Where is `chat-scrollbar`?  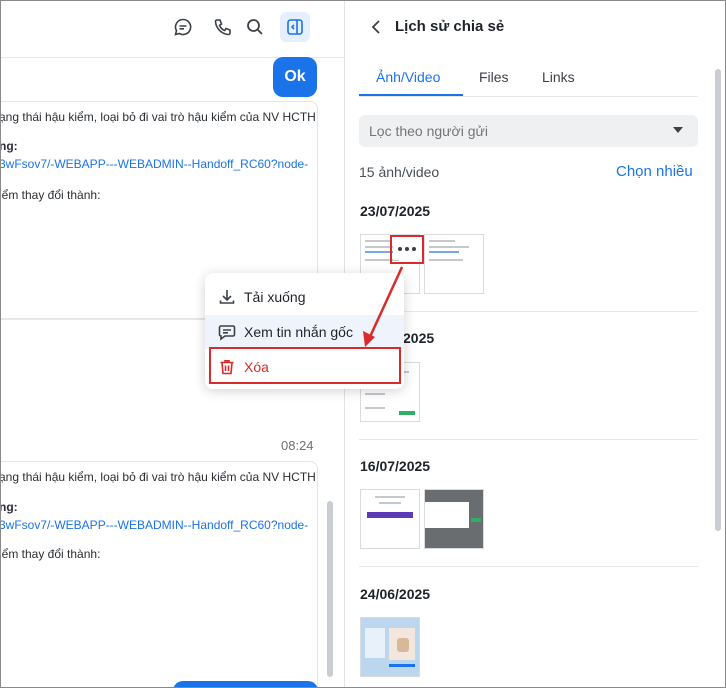
chat-scrollbar is located at coordinates (330, 589).